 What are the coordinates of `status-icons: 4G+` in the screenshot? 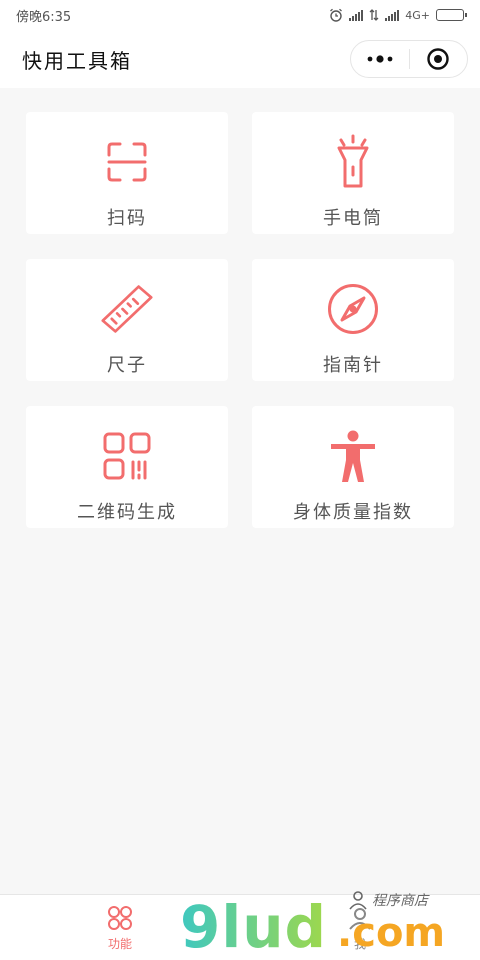 It's located at (398, 15).